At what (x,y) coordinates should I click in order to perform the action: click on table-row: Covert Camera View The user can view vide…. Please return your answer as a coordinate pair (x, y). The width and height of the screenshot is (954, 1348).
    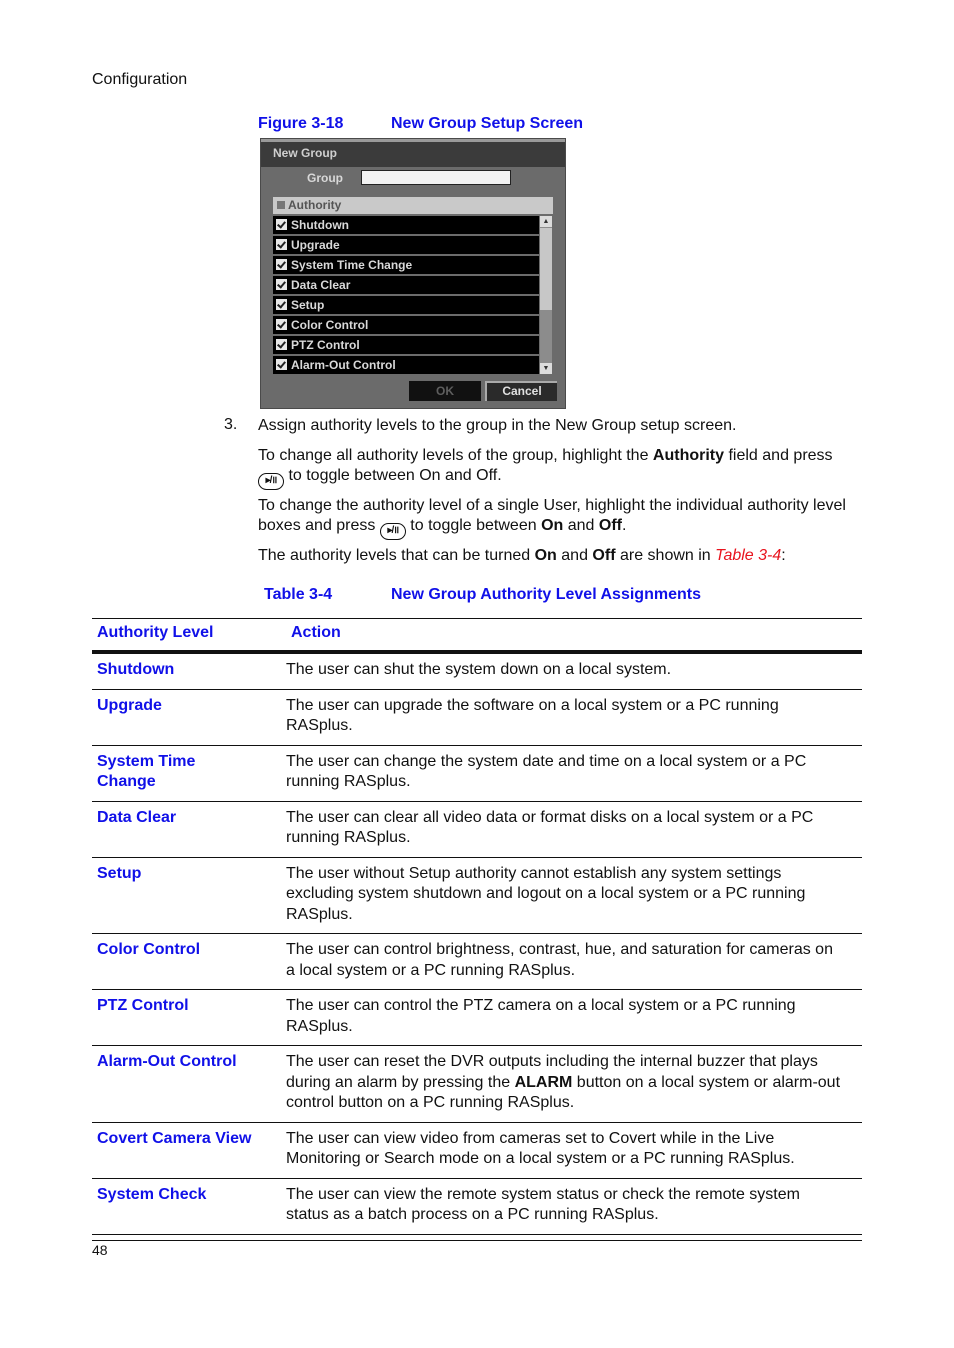
    Looking at the image, I should click on (477, 1151).